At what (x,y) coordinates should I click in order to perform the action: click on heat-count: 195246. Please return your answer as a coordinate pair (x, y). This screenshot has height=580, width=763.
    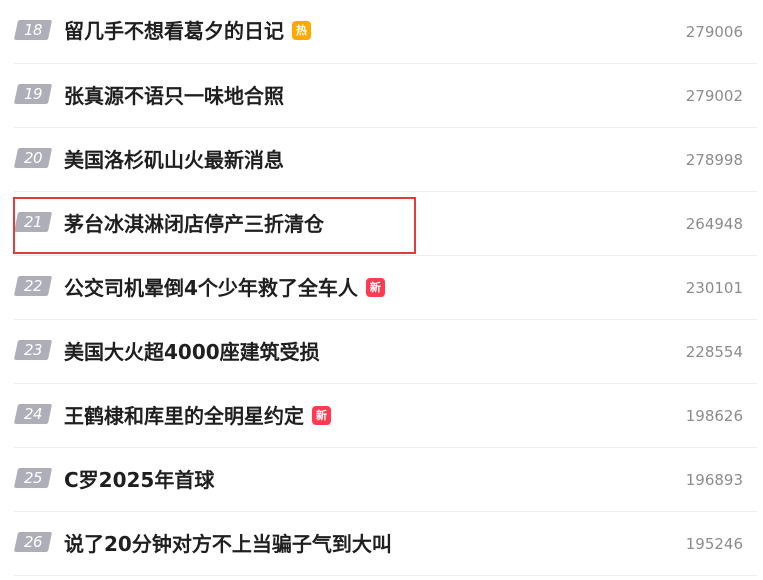
    Looking at the image, I should click on (714, 544).